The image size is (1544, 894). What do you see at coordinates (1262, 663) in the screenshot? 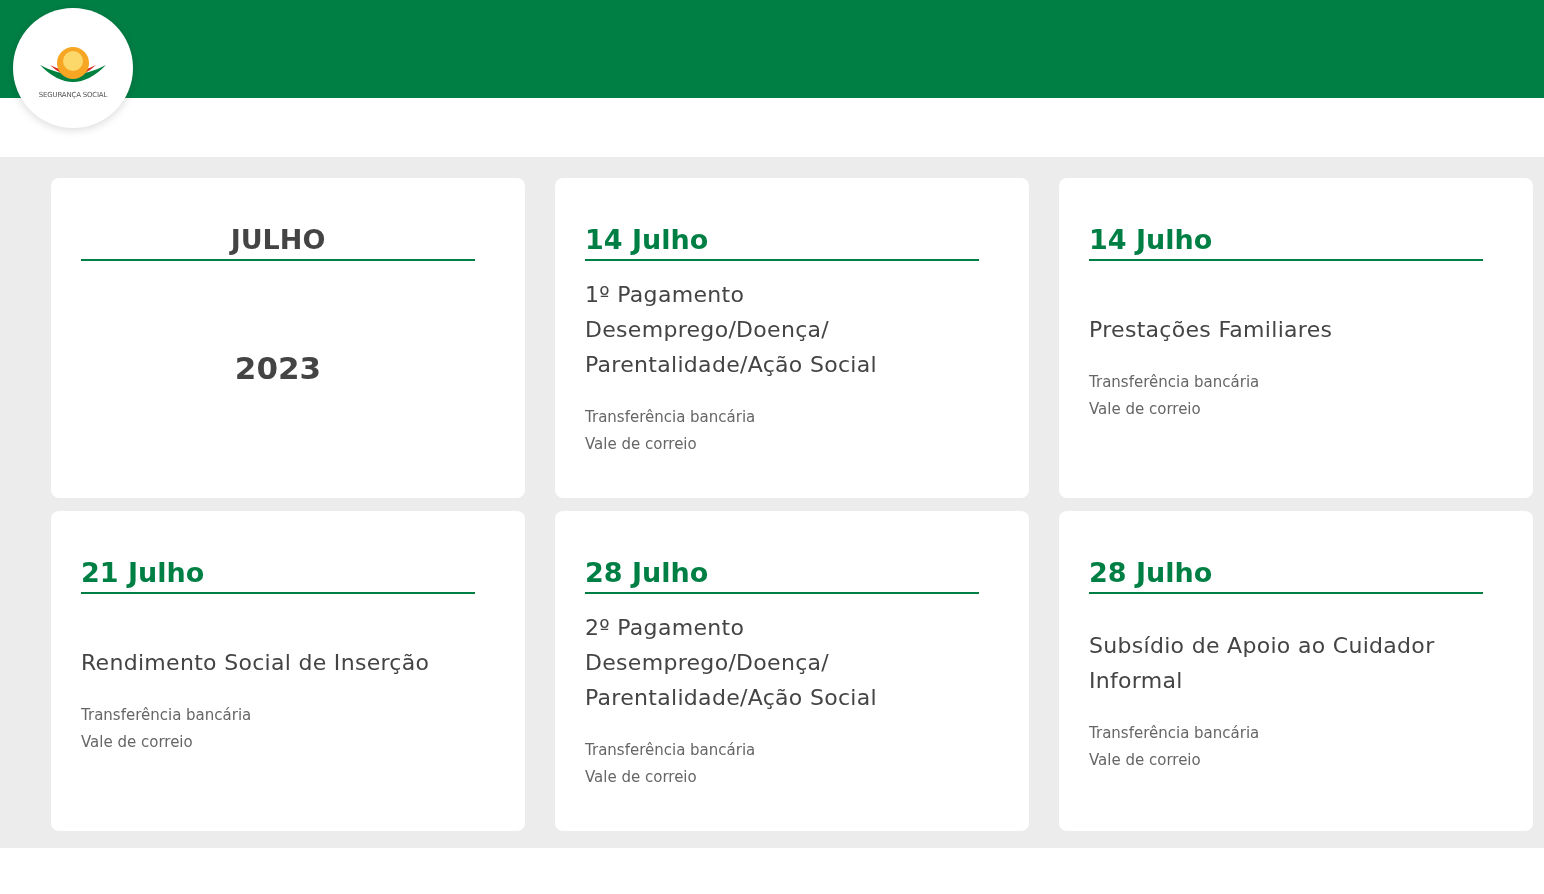
I see `payment-description: Subsídio de Apoio ao Cuidador Informal` at bounding box center [1262, 663].